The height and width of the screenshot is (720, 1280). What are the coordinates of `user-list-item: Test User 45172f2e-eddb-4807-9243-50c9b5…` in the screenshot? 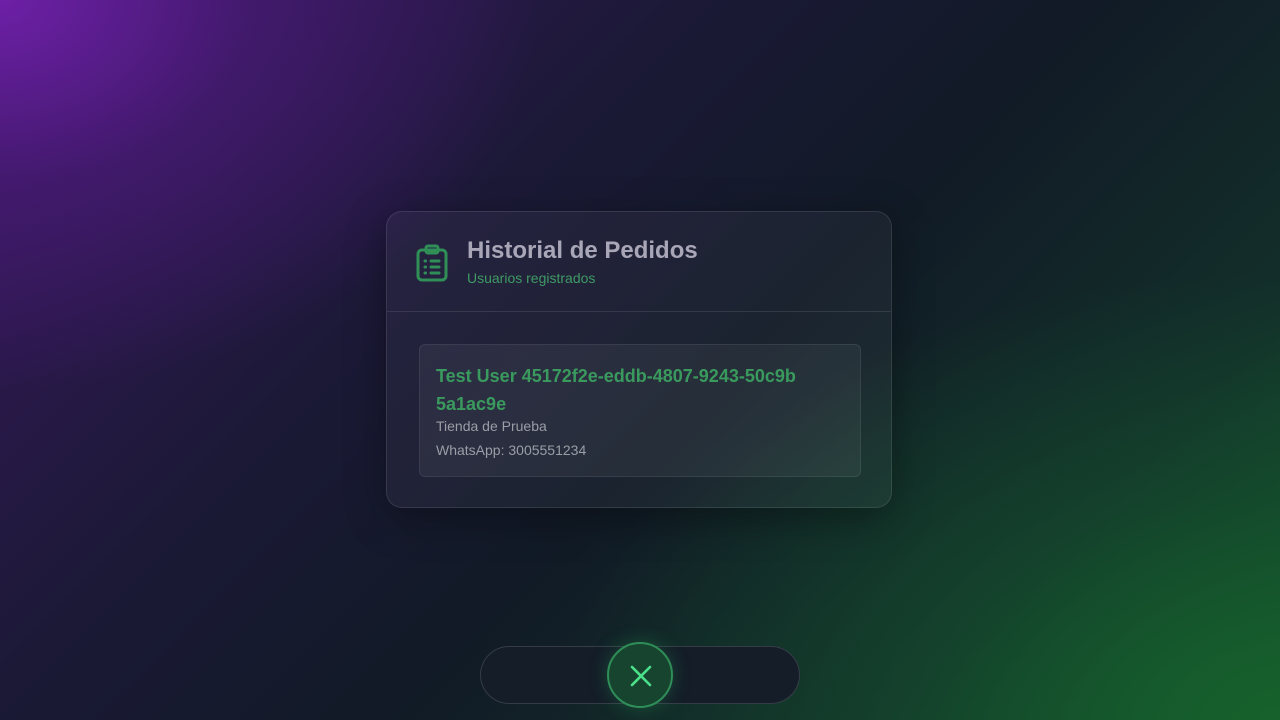 It's located at (640, 410).